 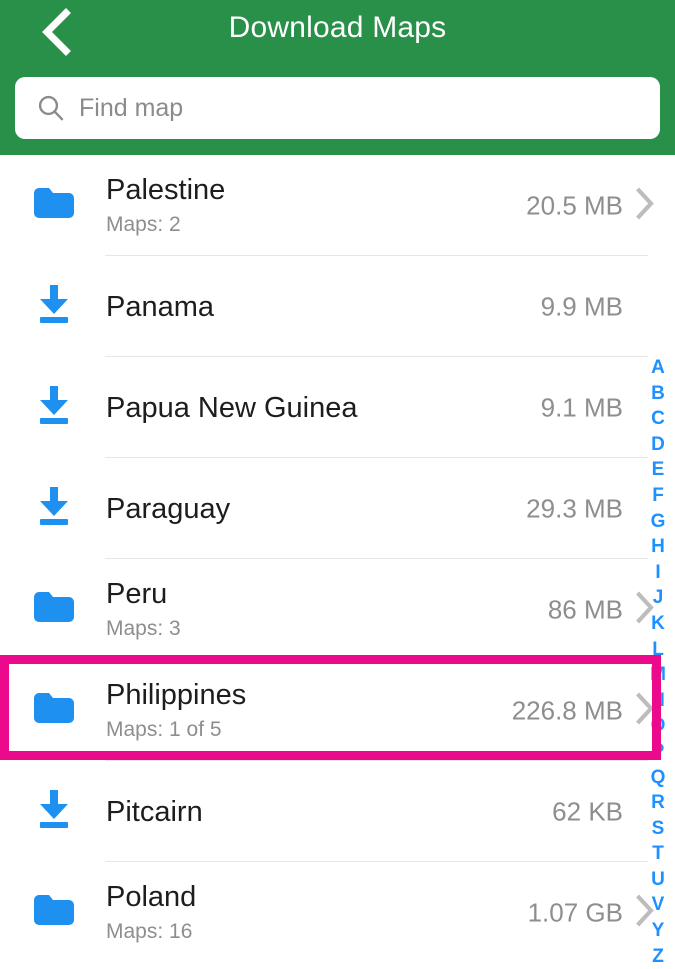 What do you see at coordinates (574, 205) in the screenshot?
I see `list-item-size: 20.5 MB` at bounding box center [574, 205].